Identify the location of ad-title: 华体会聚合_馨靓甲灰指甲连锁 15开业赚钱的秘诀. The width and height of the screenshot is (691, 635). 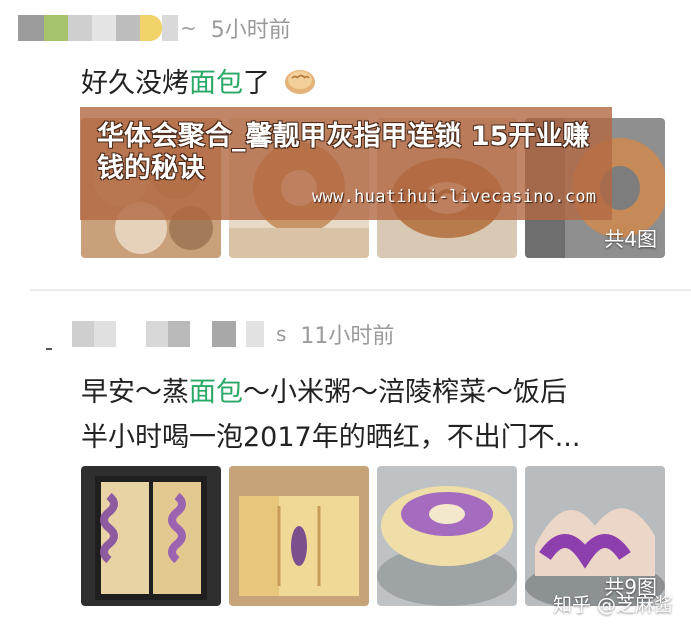
(343, 152).